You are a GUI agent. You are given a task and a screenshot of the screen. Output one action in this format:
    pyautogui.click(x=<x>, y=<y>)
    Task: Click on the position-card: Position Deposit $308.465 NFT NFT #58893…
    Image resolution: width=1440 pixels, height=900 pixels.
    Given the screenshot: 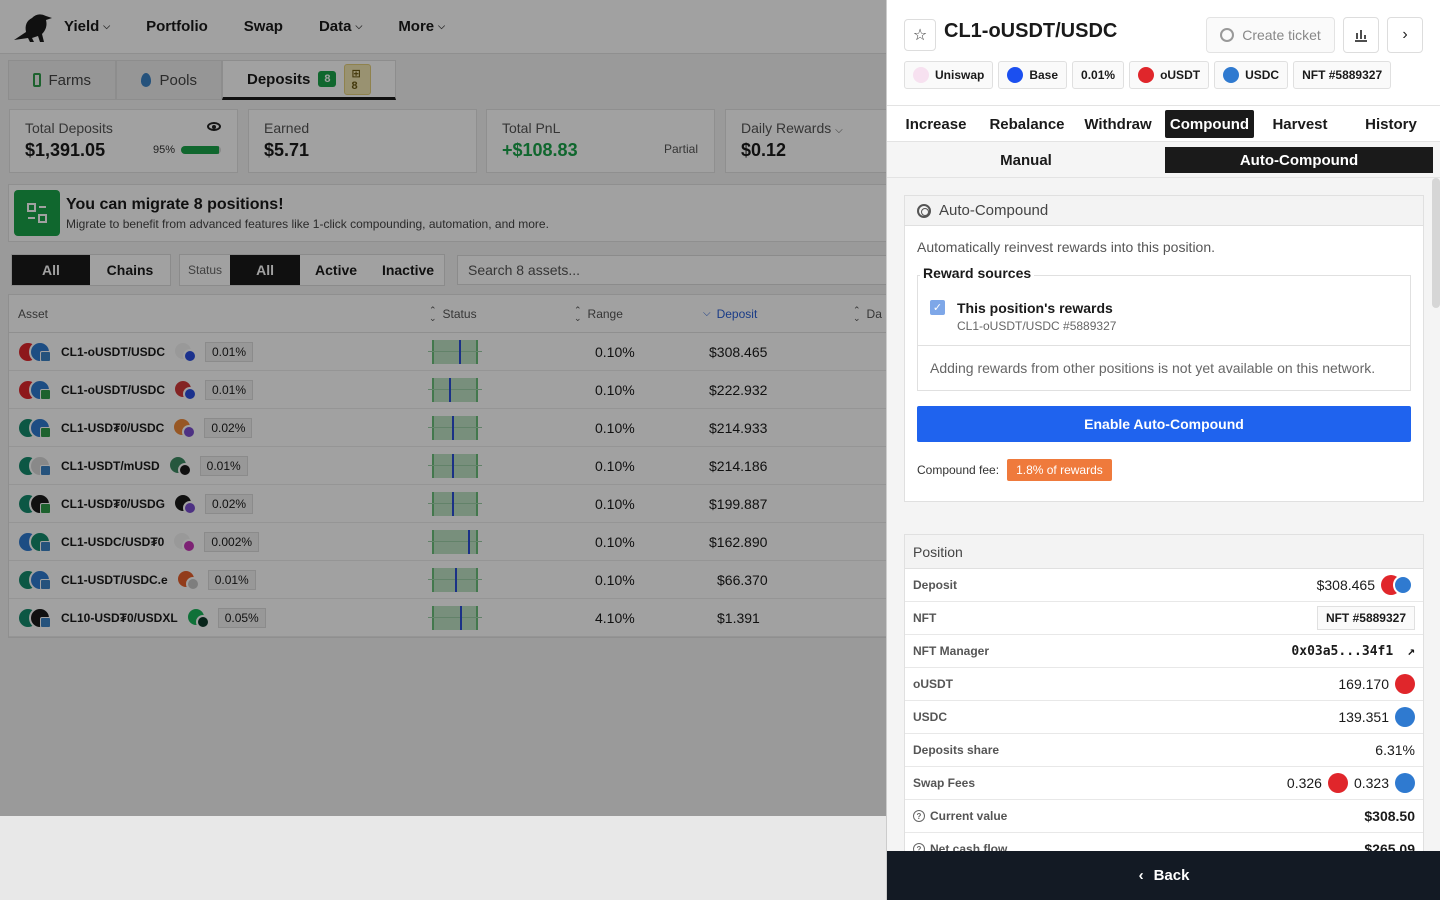 What is the action you would take?
    pyautogui.click(x=1164, y=693)
    